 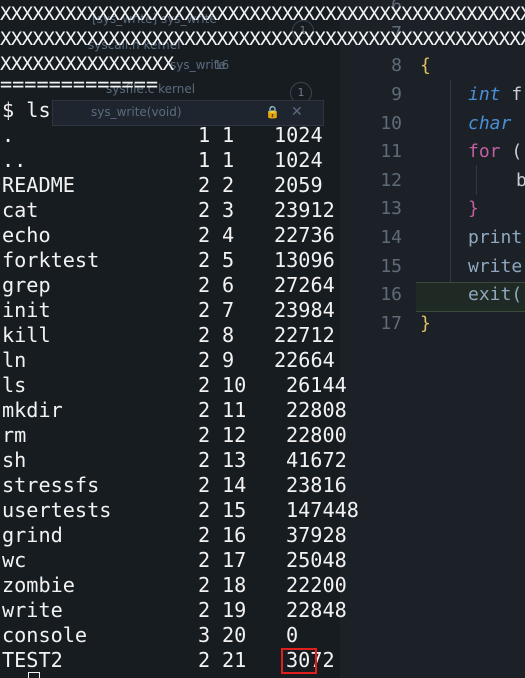 What do you see at coordinates (174, 535) in the screenshot?
I see `ls-row: grind 2 16 37928` at bounding box center [174, 535].